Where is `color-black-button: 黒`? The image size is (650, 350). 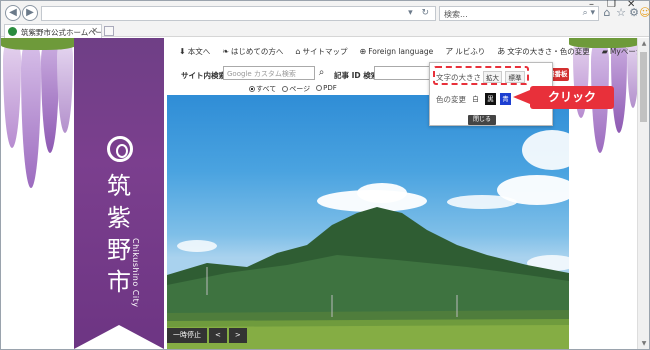
color-black-button: 黒 is located at coordinates (490, 99).